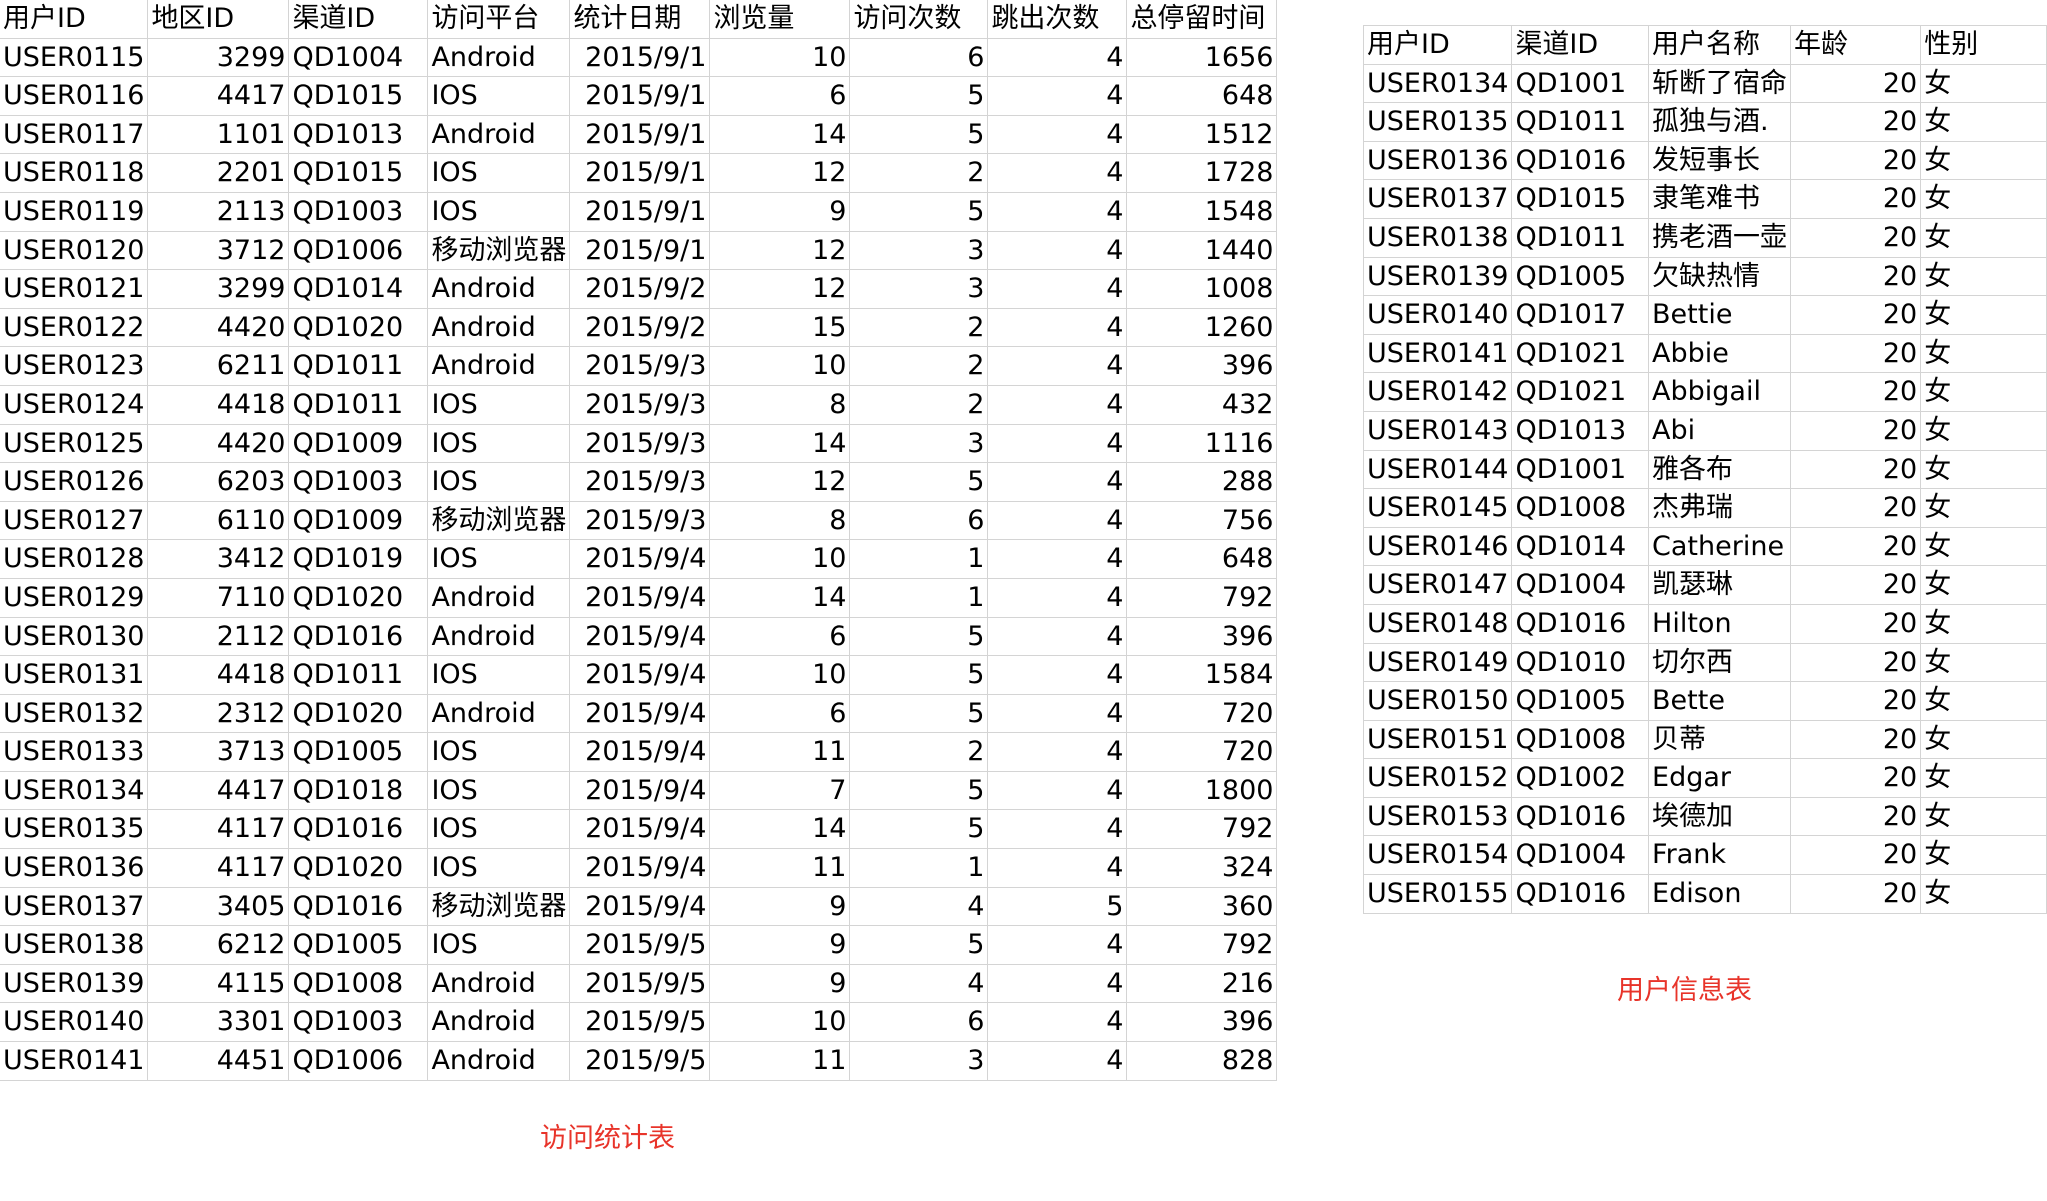 The image size is (2047, 1201). What do you see at coordinates (1202, 675) in the screenshot?
I see `table-cell: 1584` at bounding box center [1202, 675].